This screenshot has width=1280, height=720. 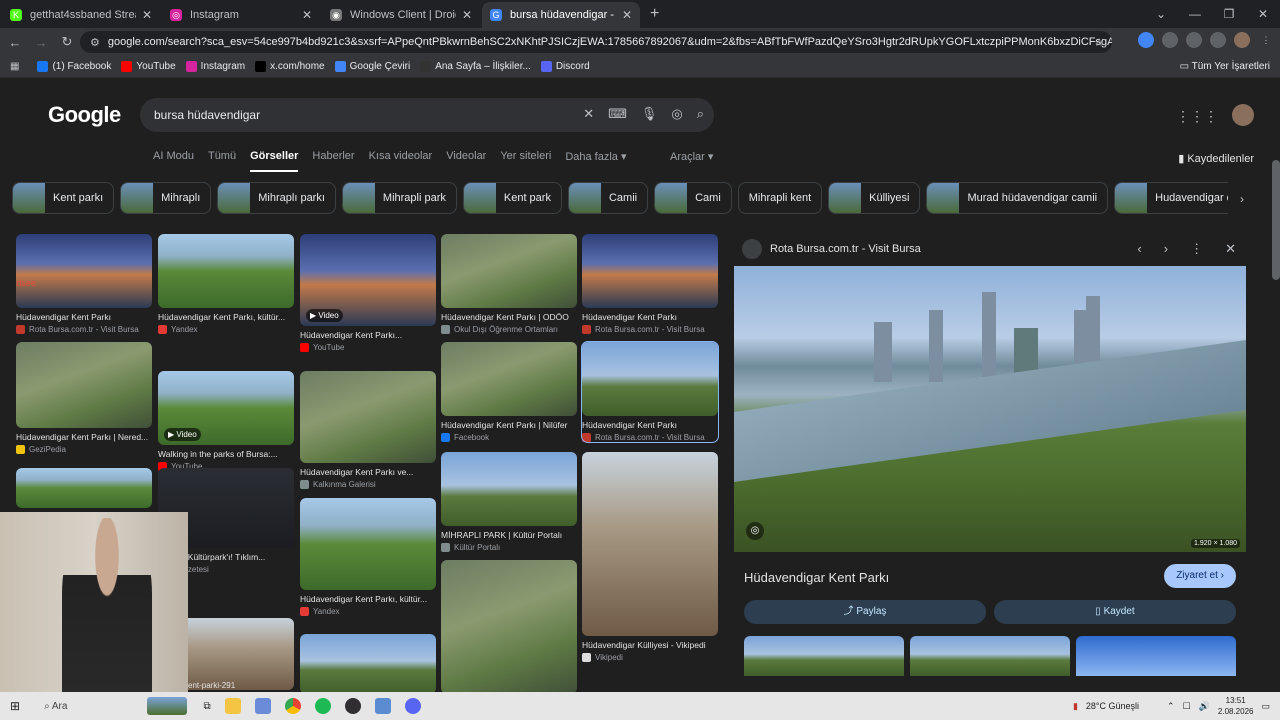 What do you see at coordinates (74, 66) in the screenshot?
I see `bookmark-item: (1) Facebook` at bounding box center [74, 66].